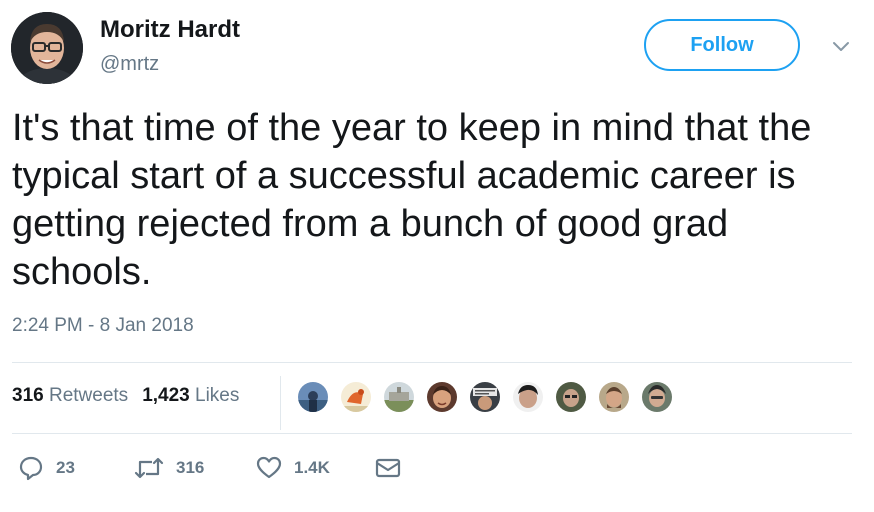  Describe the element at coordinates (269, 467) in the screenshot. I see `heart-icon` at that location.